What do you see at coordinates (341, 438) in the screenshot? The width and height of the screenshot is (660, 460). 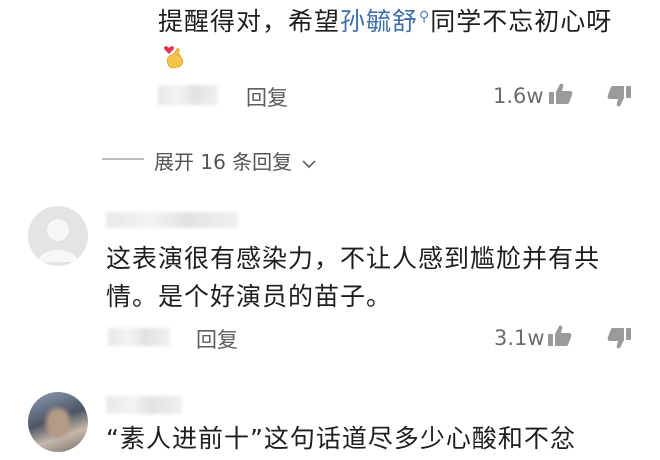 I see `comment-line: “素人进前十”这句话道尽多少心酸和不忿` at bounding box center [341, 438].